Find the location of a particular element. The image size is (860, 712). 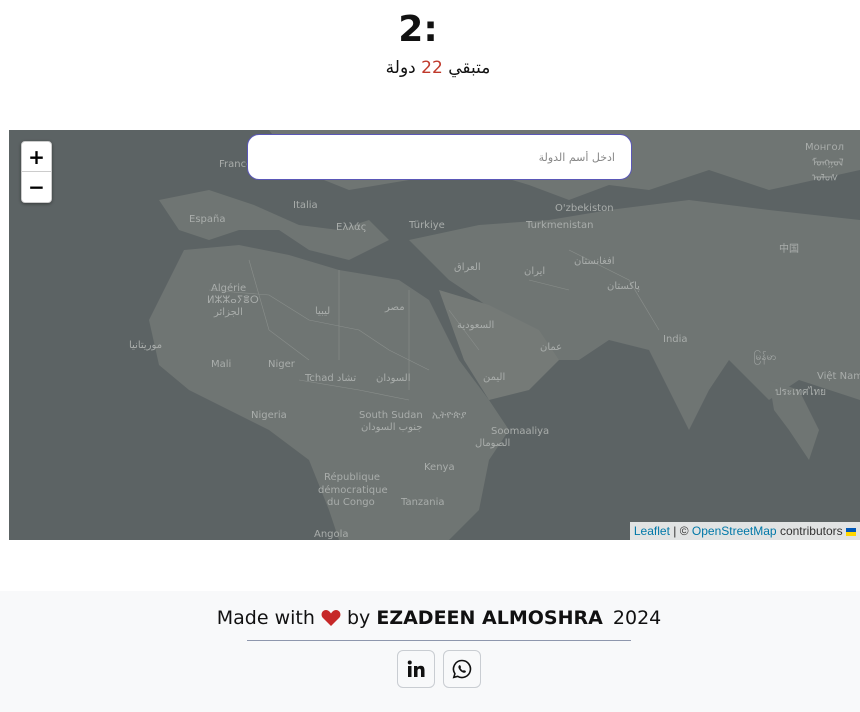

map-label-vietnam: Việt Nam is located at coordinates (838, 376).